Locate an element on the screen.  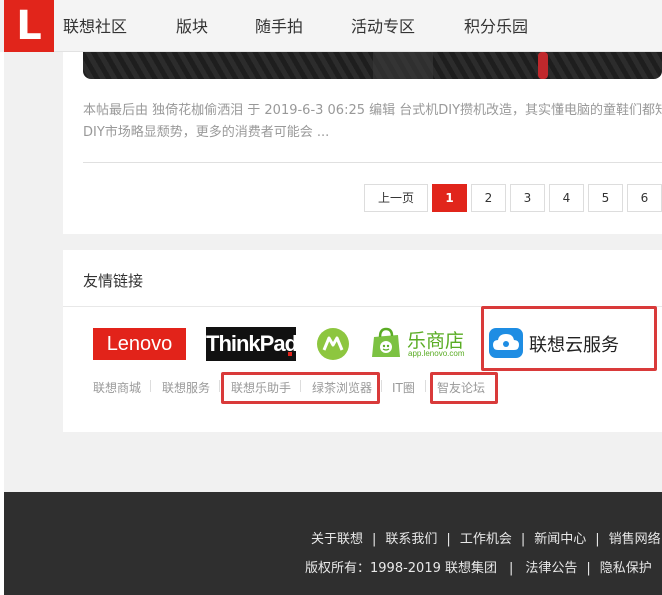
footer-link-sales: 销售网络 is located at coordinates (635, 539).